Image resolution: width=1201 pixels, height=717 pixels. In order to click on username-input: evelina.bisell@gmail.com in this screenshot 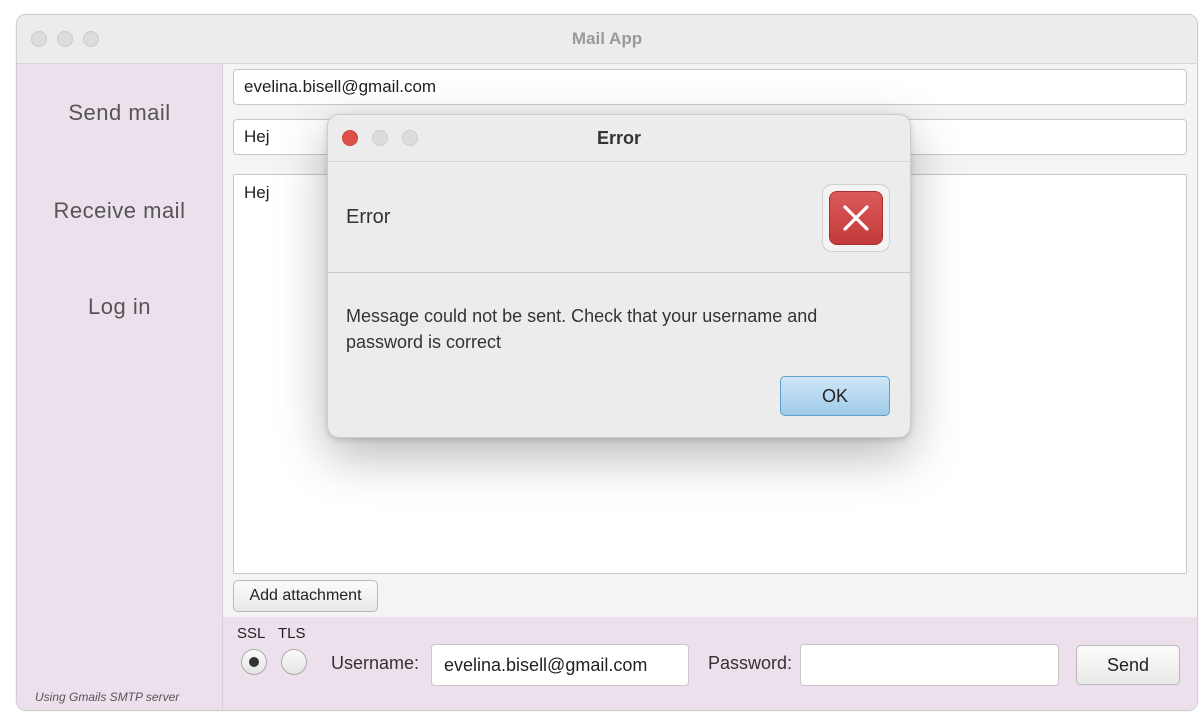, I will do `click(560, 665)`.